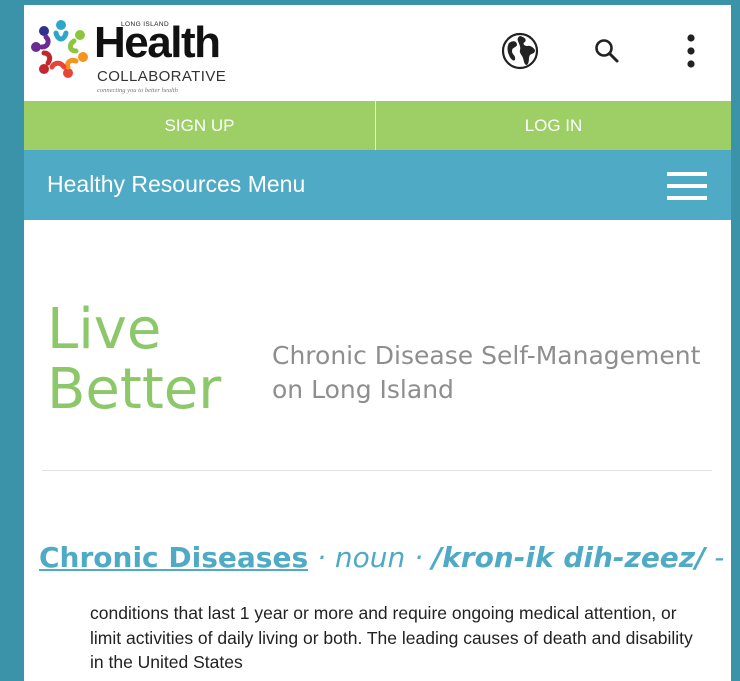  I want to click on log-in-button: LOG IN, so click(553, 125).